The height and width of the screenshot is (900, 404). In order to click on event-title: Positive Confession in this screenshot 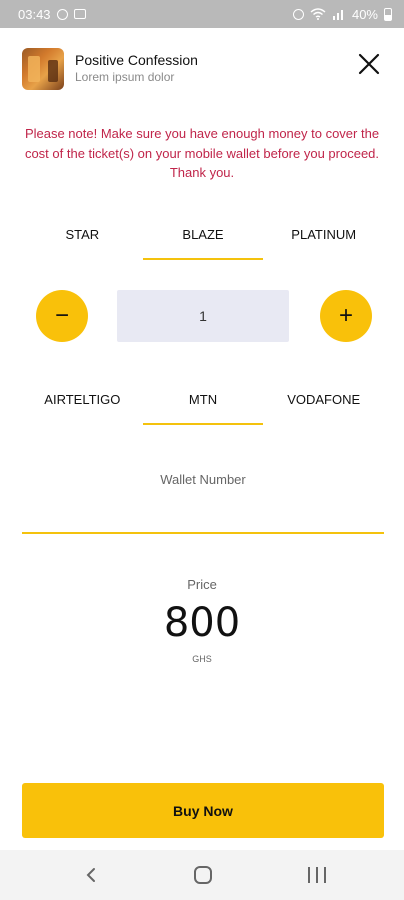, I will do `click(136, 60)`.